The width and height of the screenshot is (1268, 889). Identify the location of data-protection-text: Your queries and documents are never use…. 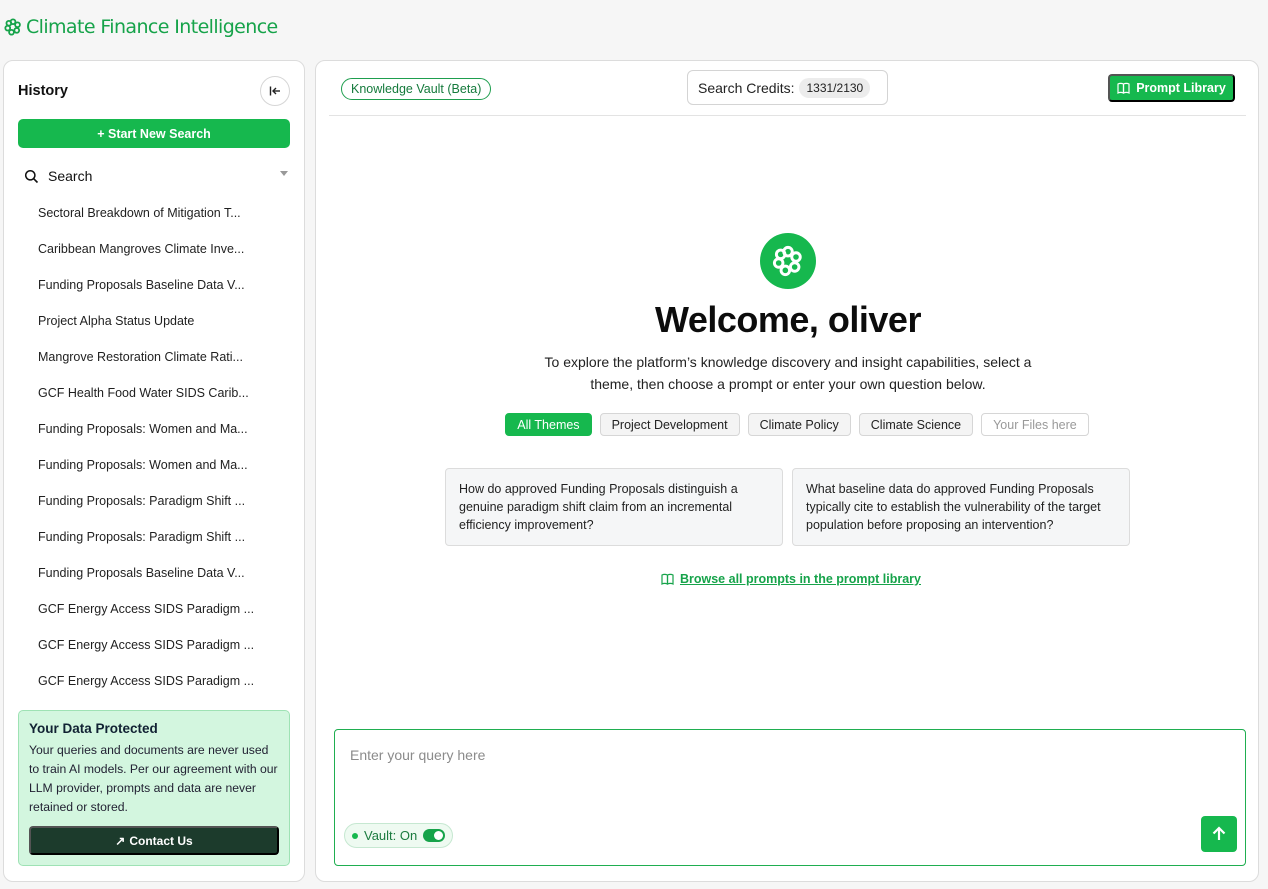
(153, 778).